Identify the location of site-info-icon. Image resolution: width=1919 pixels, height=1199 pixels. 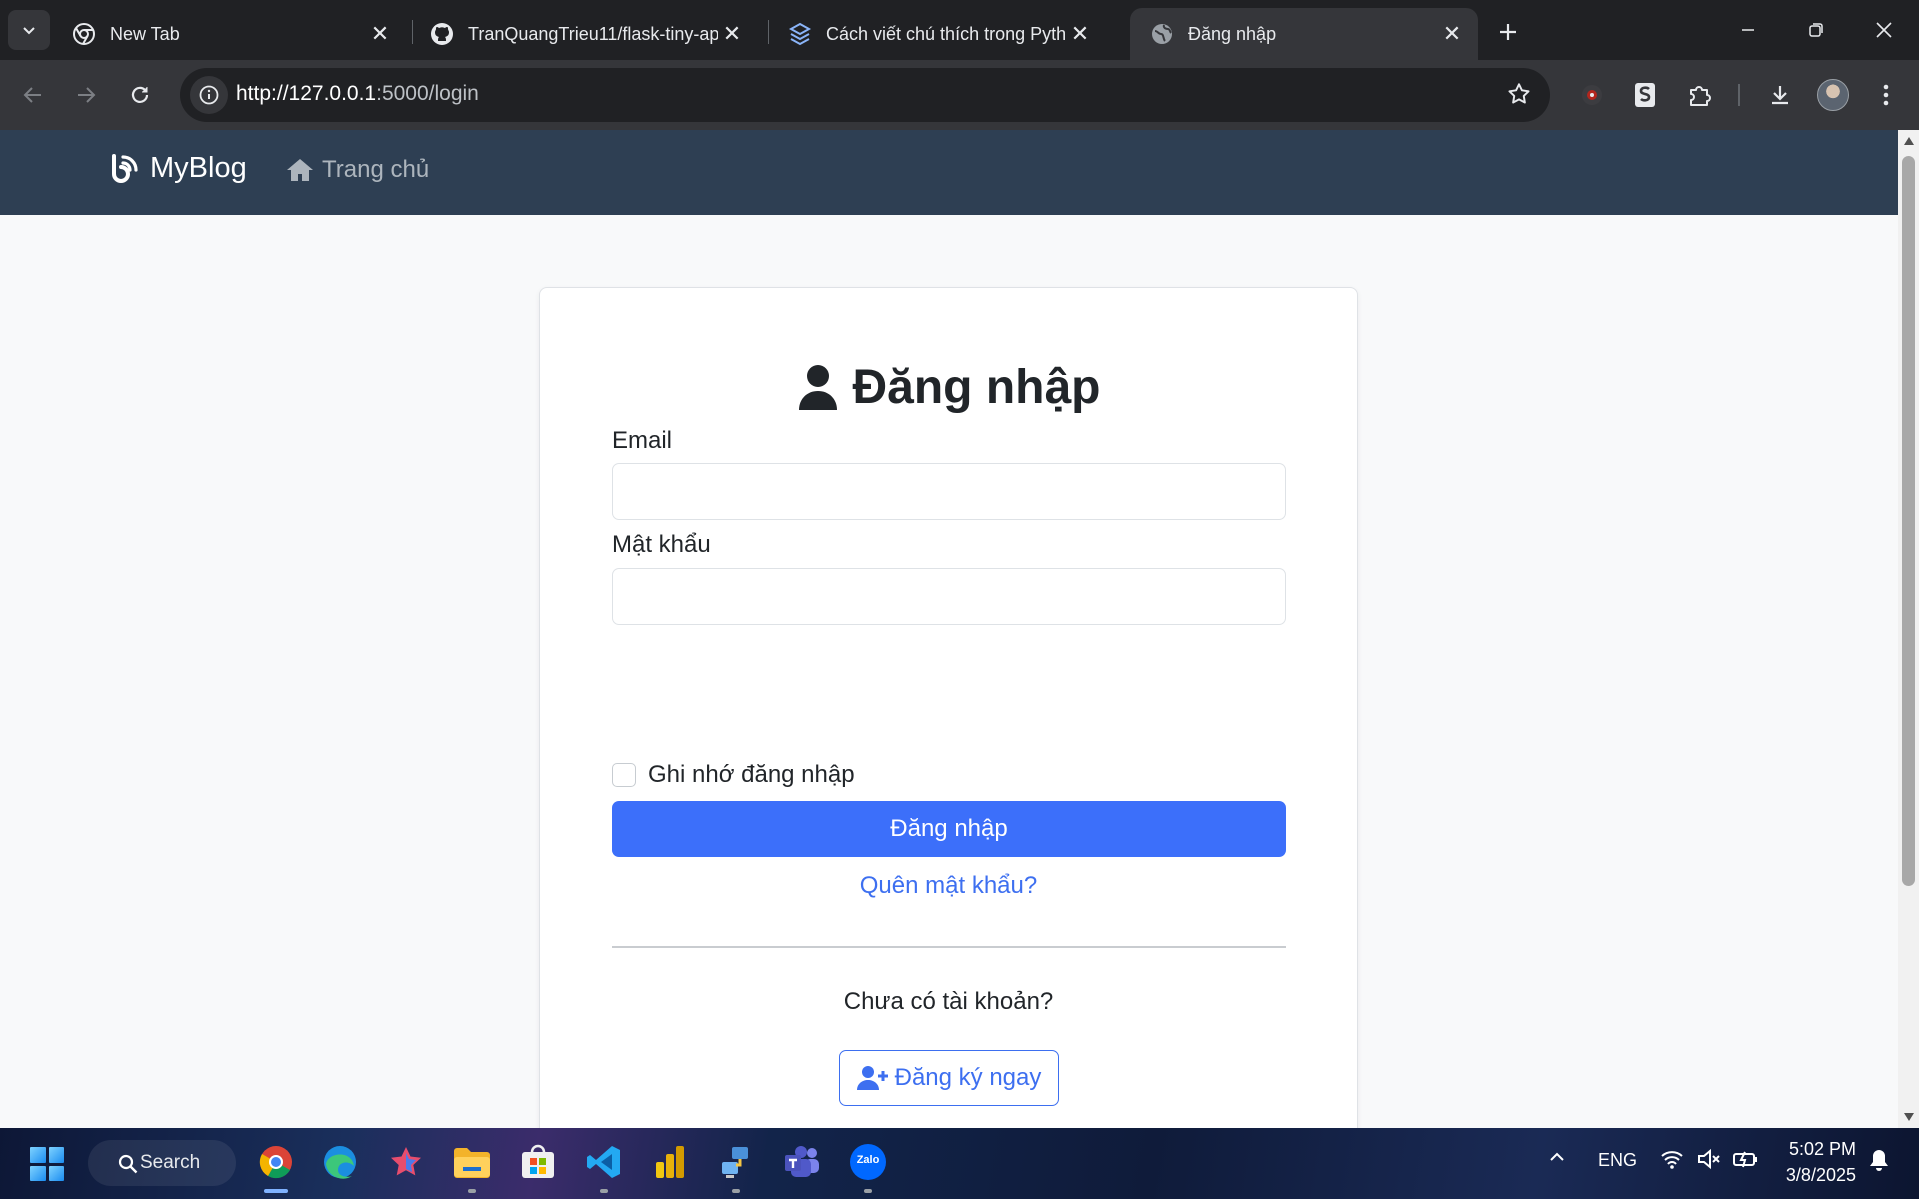
(209, 95).